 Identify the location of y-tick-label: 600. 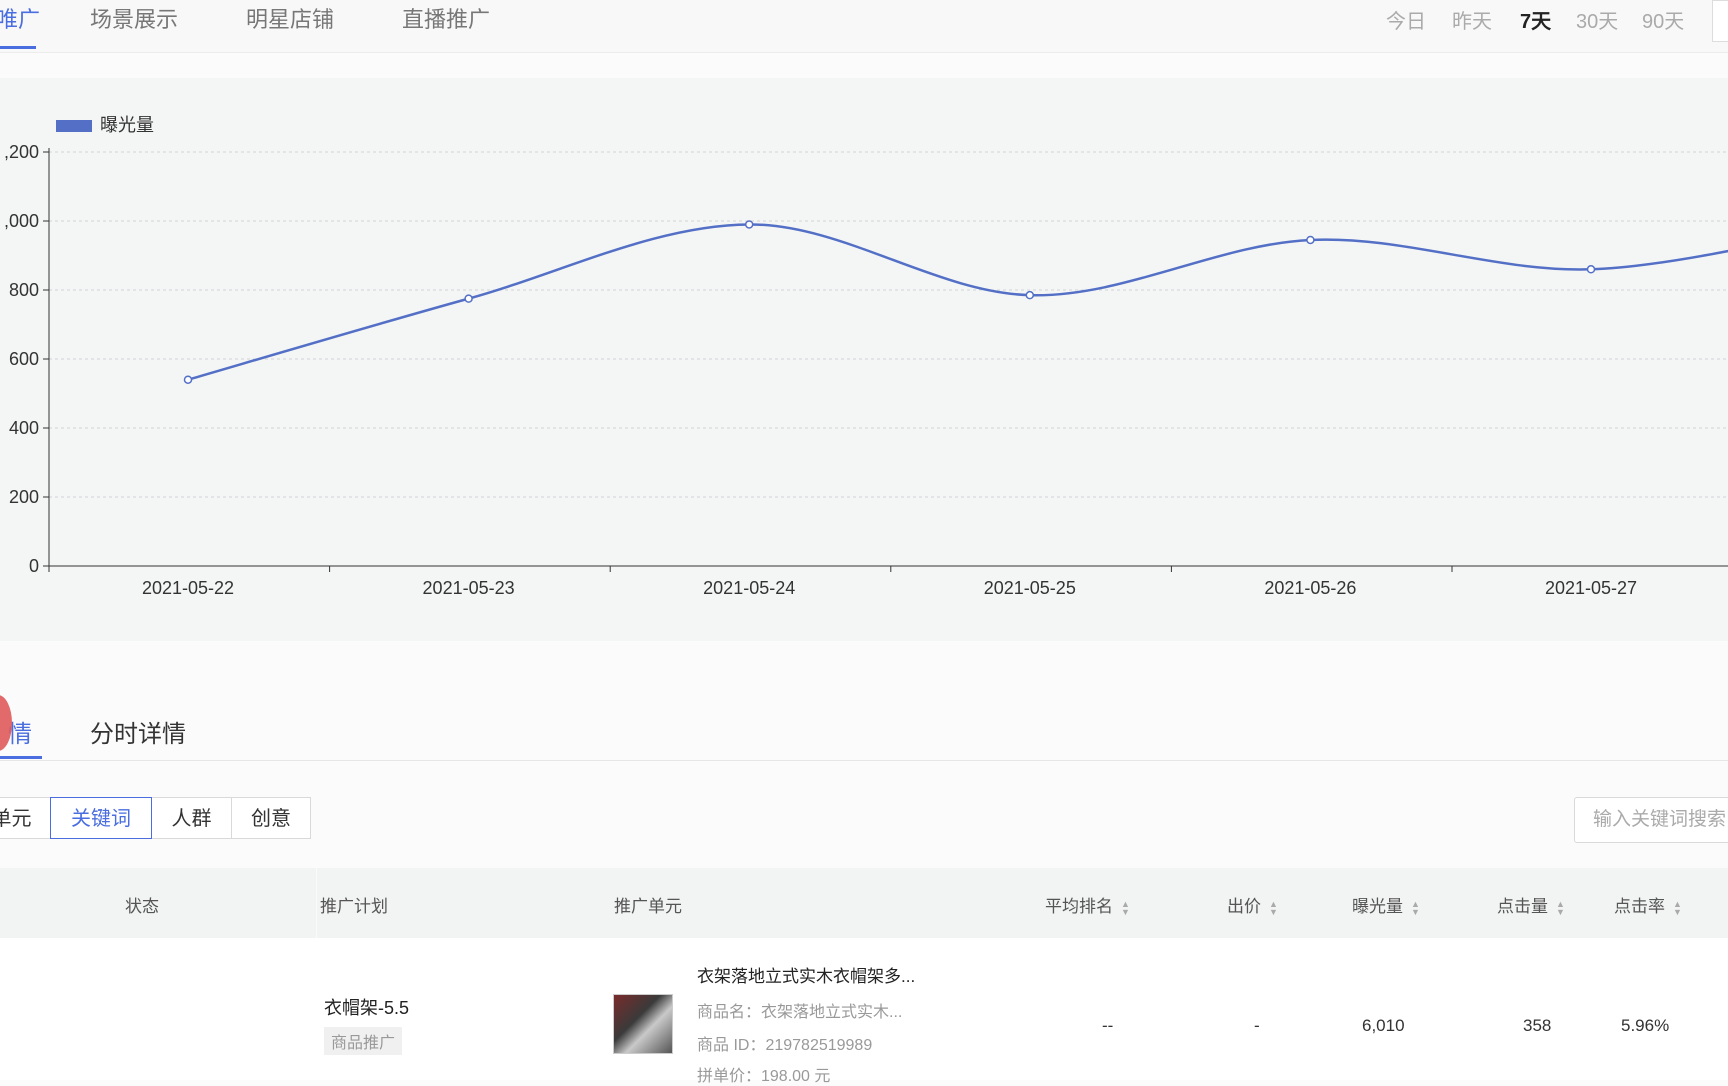
(24, 359).